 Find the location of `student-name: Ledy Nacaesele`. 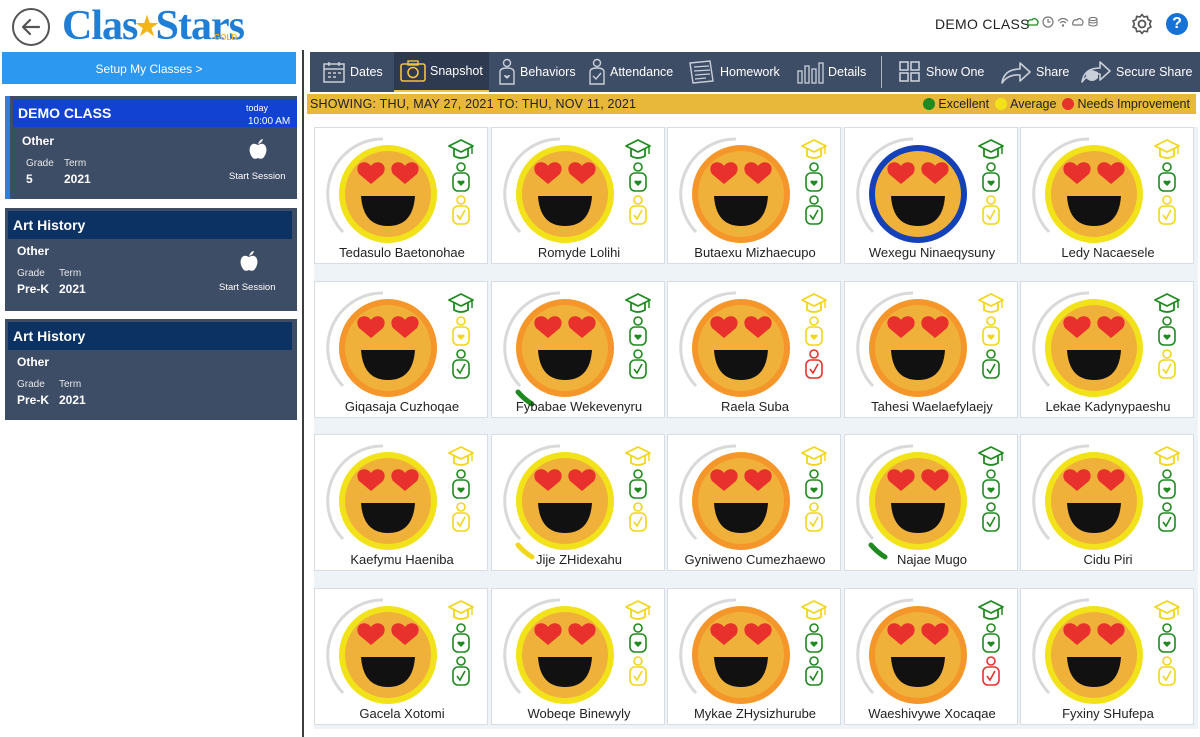

student-name: Ledy Nacaesele is located at coordinates (1108, 252).